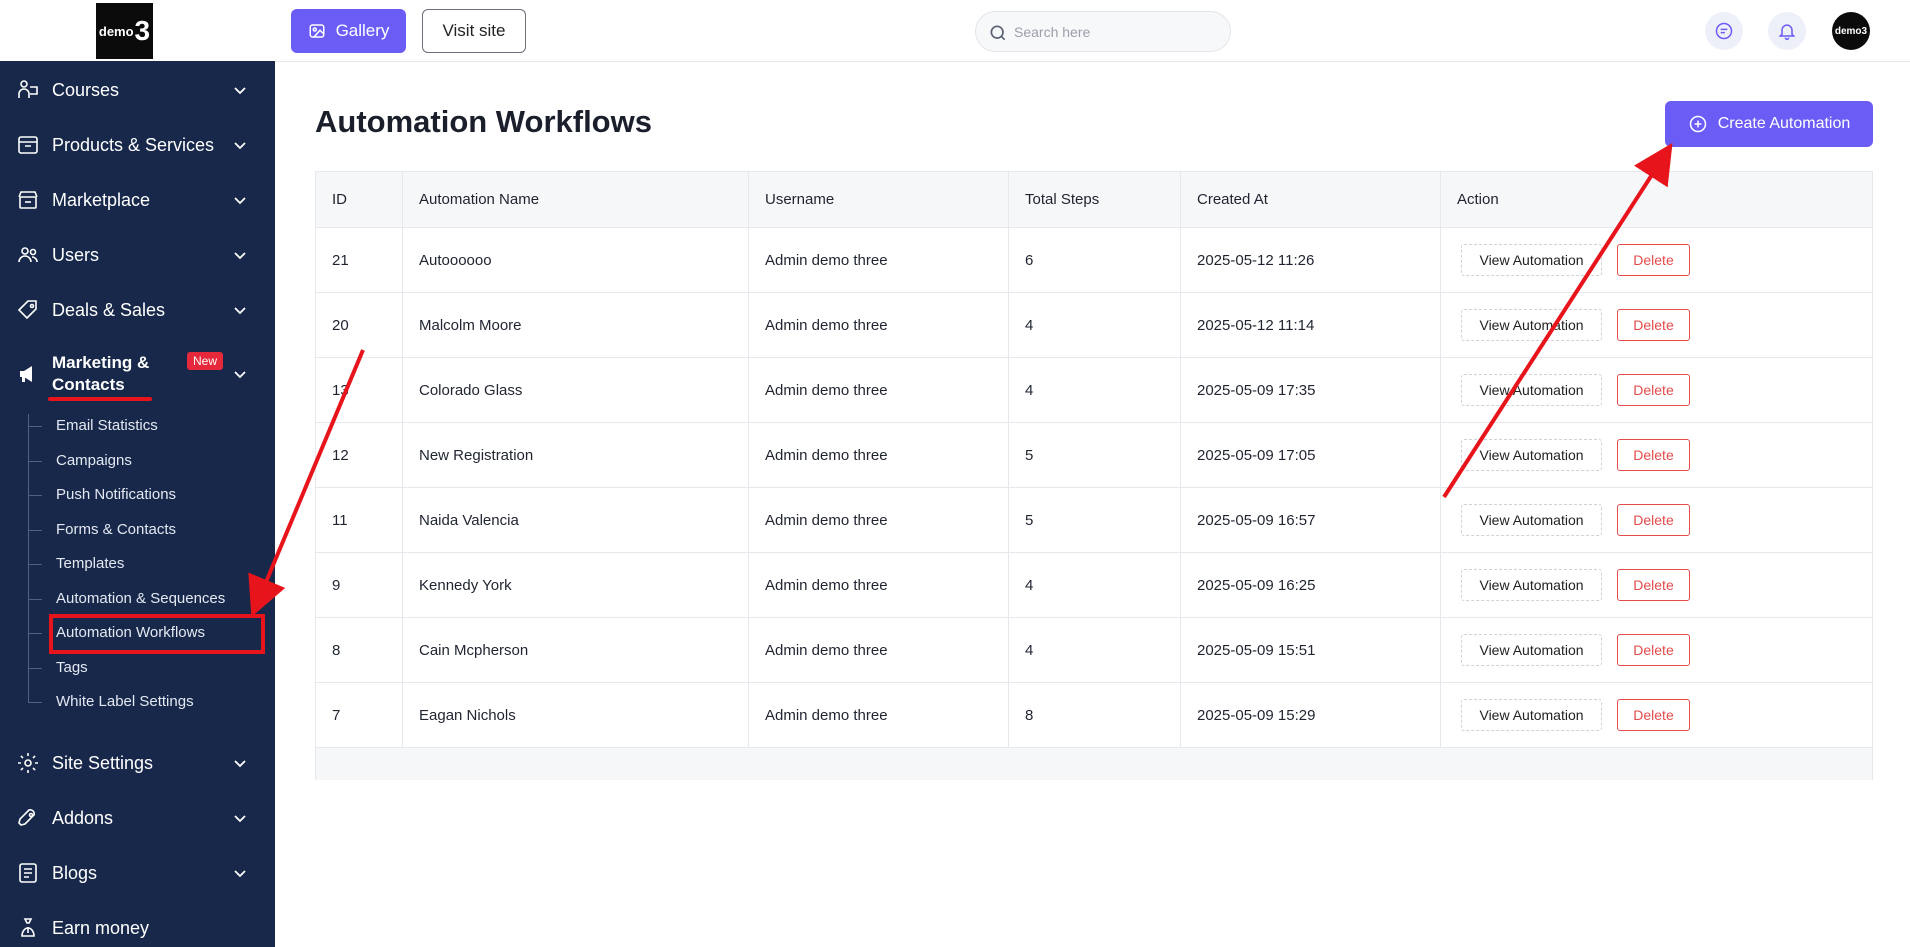 This screenshot has width=1910, height=947. Describe the element at coordinates (137, 255) in the screenshot. I see `sidebar-item-users: Users` at that location.